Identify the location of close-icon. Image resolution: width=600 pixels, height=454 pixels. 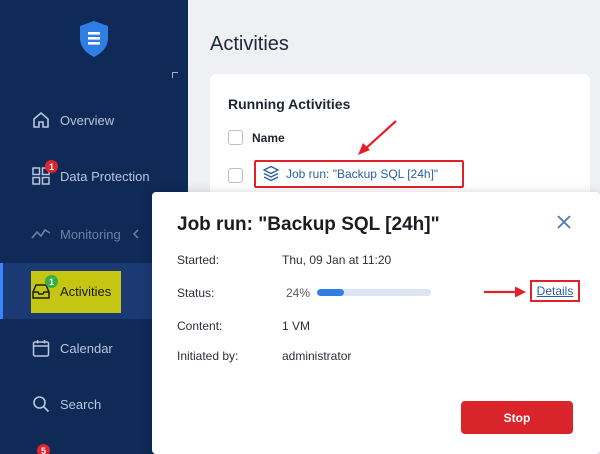
(564, 222).